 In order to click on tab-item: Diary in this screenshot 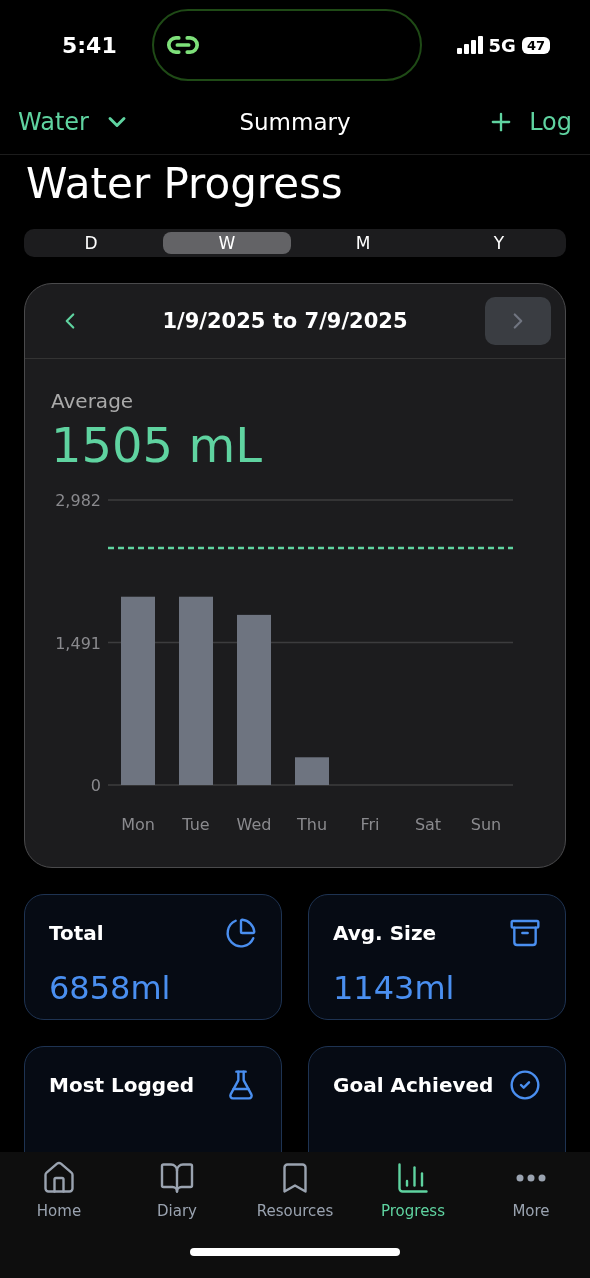, I will do `click(177, 1190)`.